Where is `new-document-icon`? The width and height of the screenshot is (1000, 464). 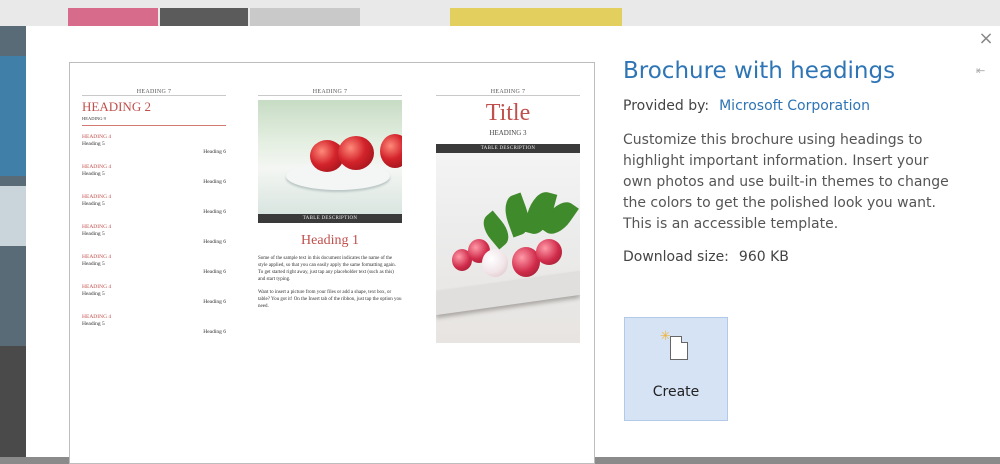
new-document-icon is located at coordinates (679, 348).